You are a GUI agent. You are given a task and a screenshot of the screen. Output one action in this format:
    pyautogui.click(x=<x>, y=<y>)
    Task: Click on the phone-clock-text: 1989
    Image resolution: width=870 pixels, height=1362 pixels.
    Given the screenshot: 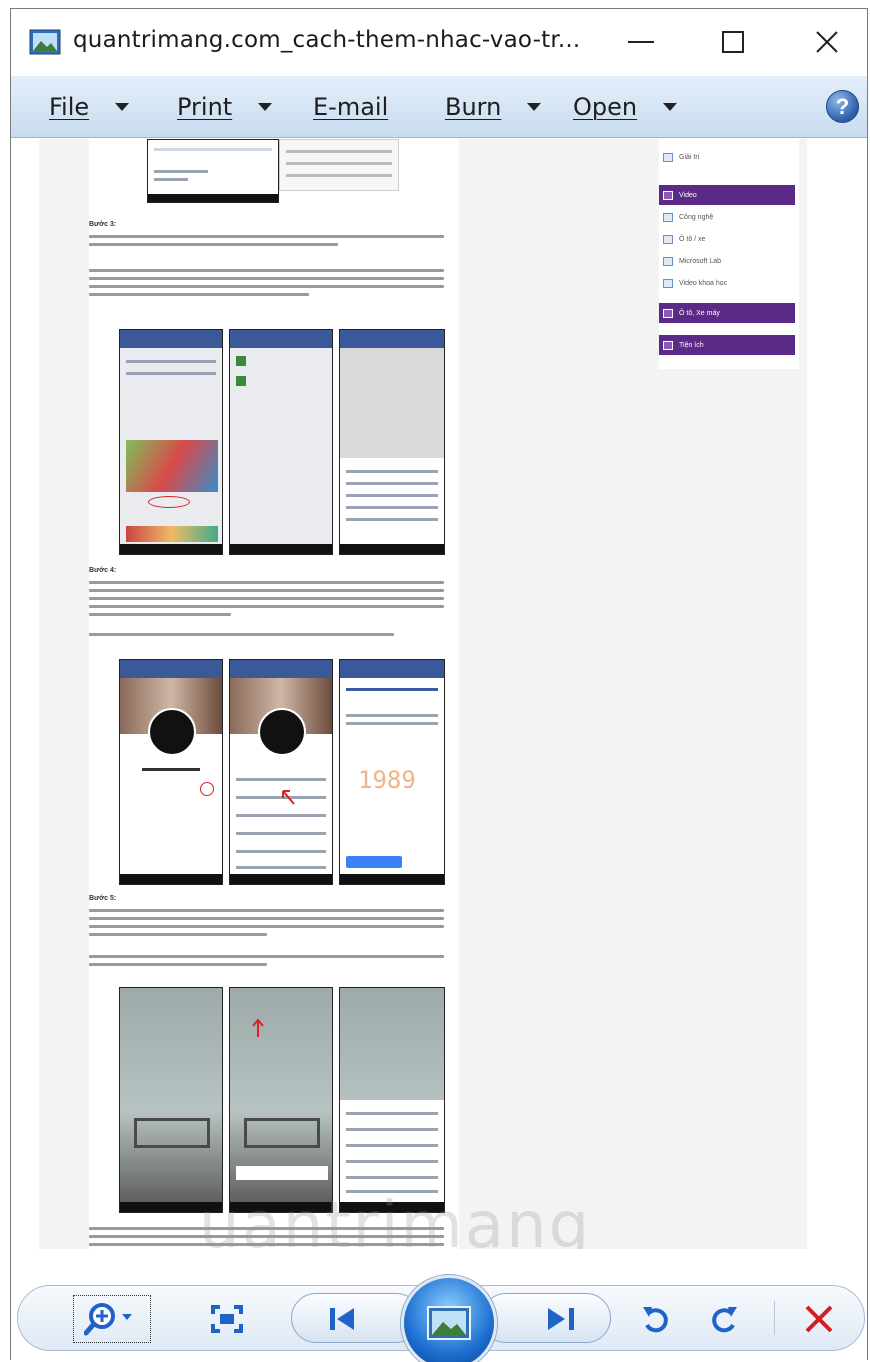 What is the action you would take?
    pyautogui.click(x=387, y=780)
    